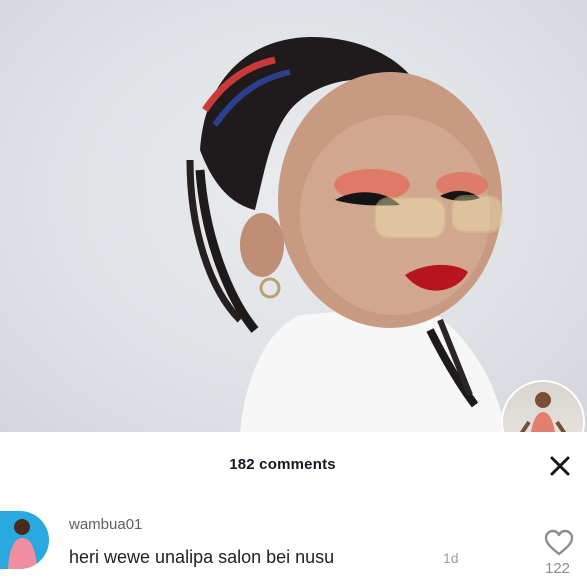 This screenshot has height=582, width=587. Describe the element at coordinates (543, 412) in the screenshot. I see `creator-avatar-image` at that location.